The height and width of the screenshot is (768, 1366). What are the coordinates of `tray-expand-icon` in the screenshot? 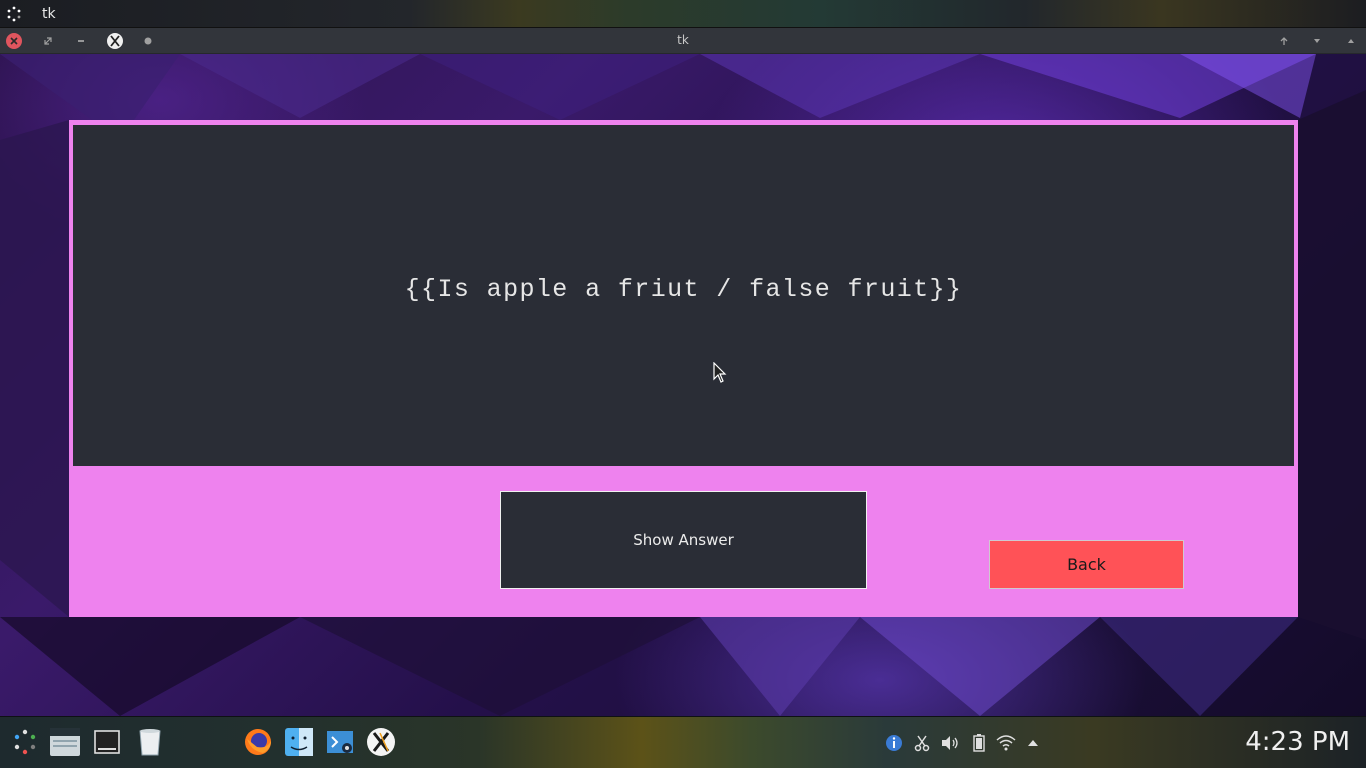 It's located at (1033, 743).